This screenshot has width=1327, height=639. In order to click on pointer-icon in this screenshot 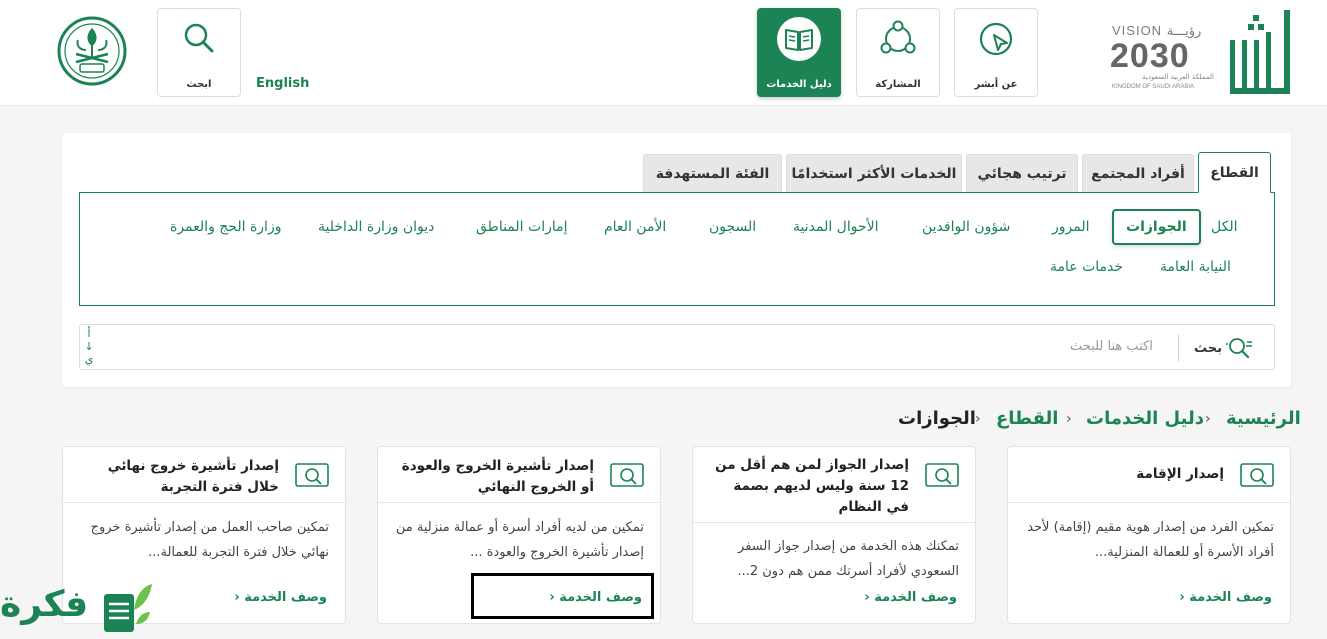, I will do `click(996, 39)`.